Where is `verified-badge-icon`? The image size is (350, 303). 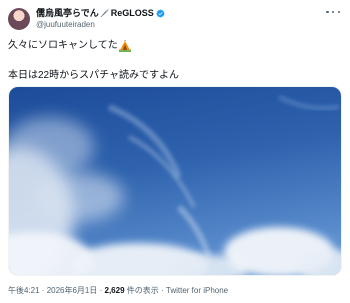
verified-badge-icon is located at coordinates (160, 13).